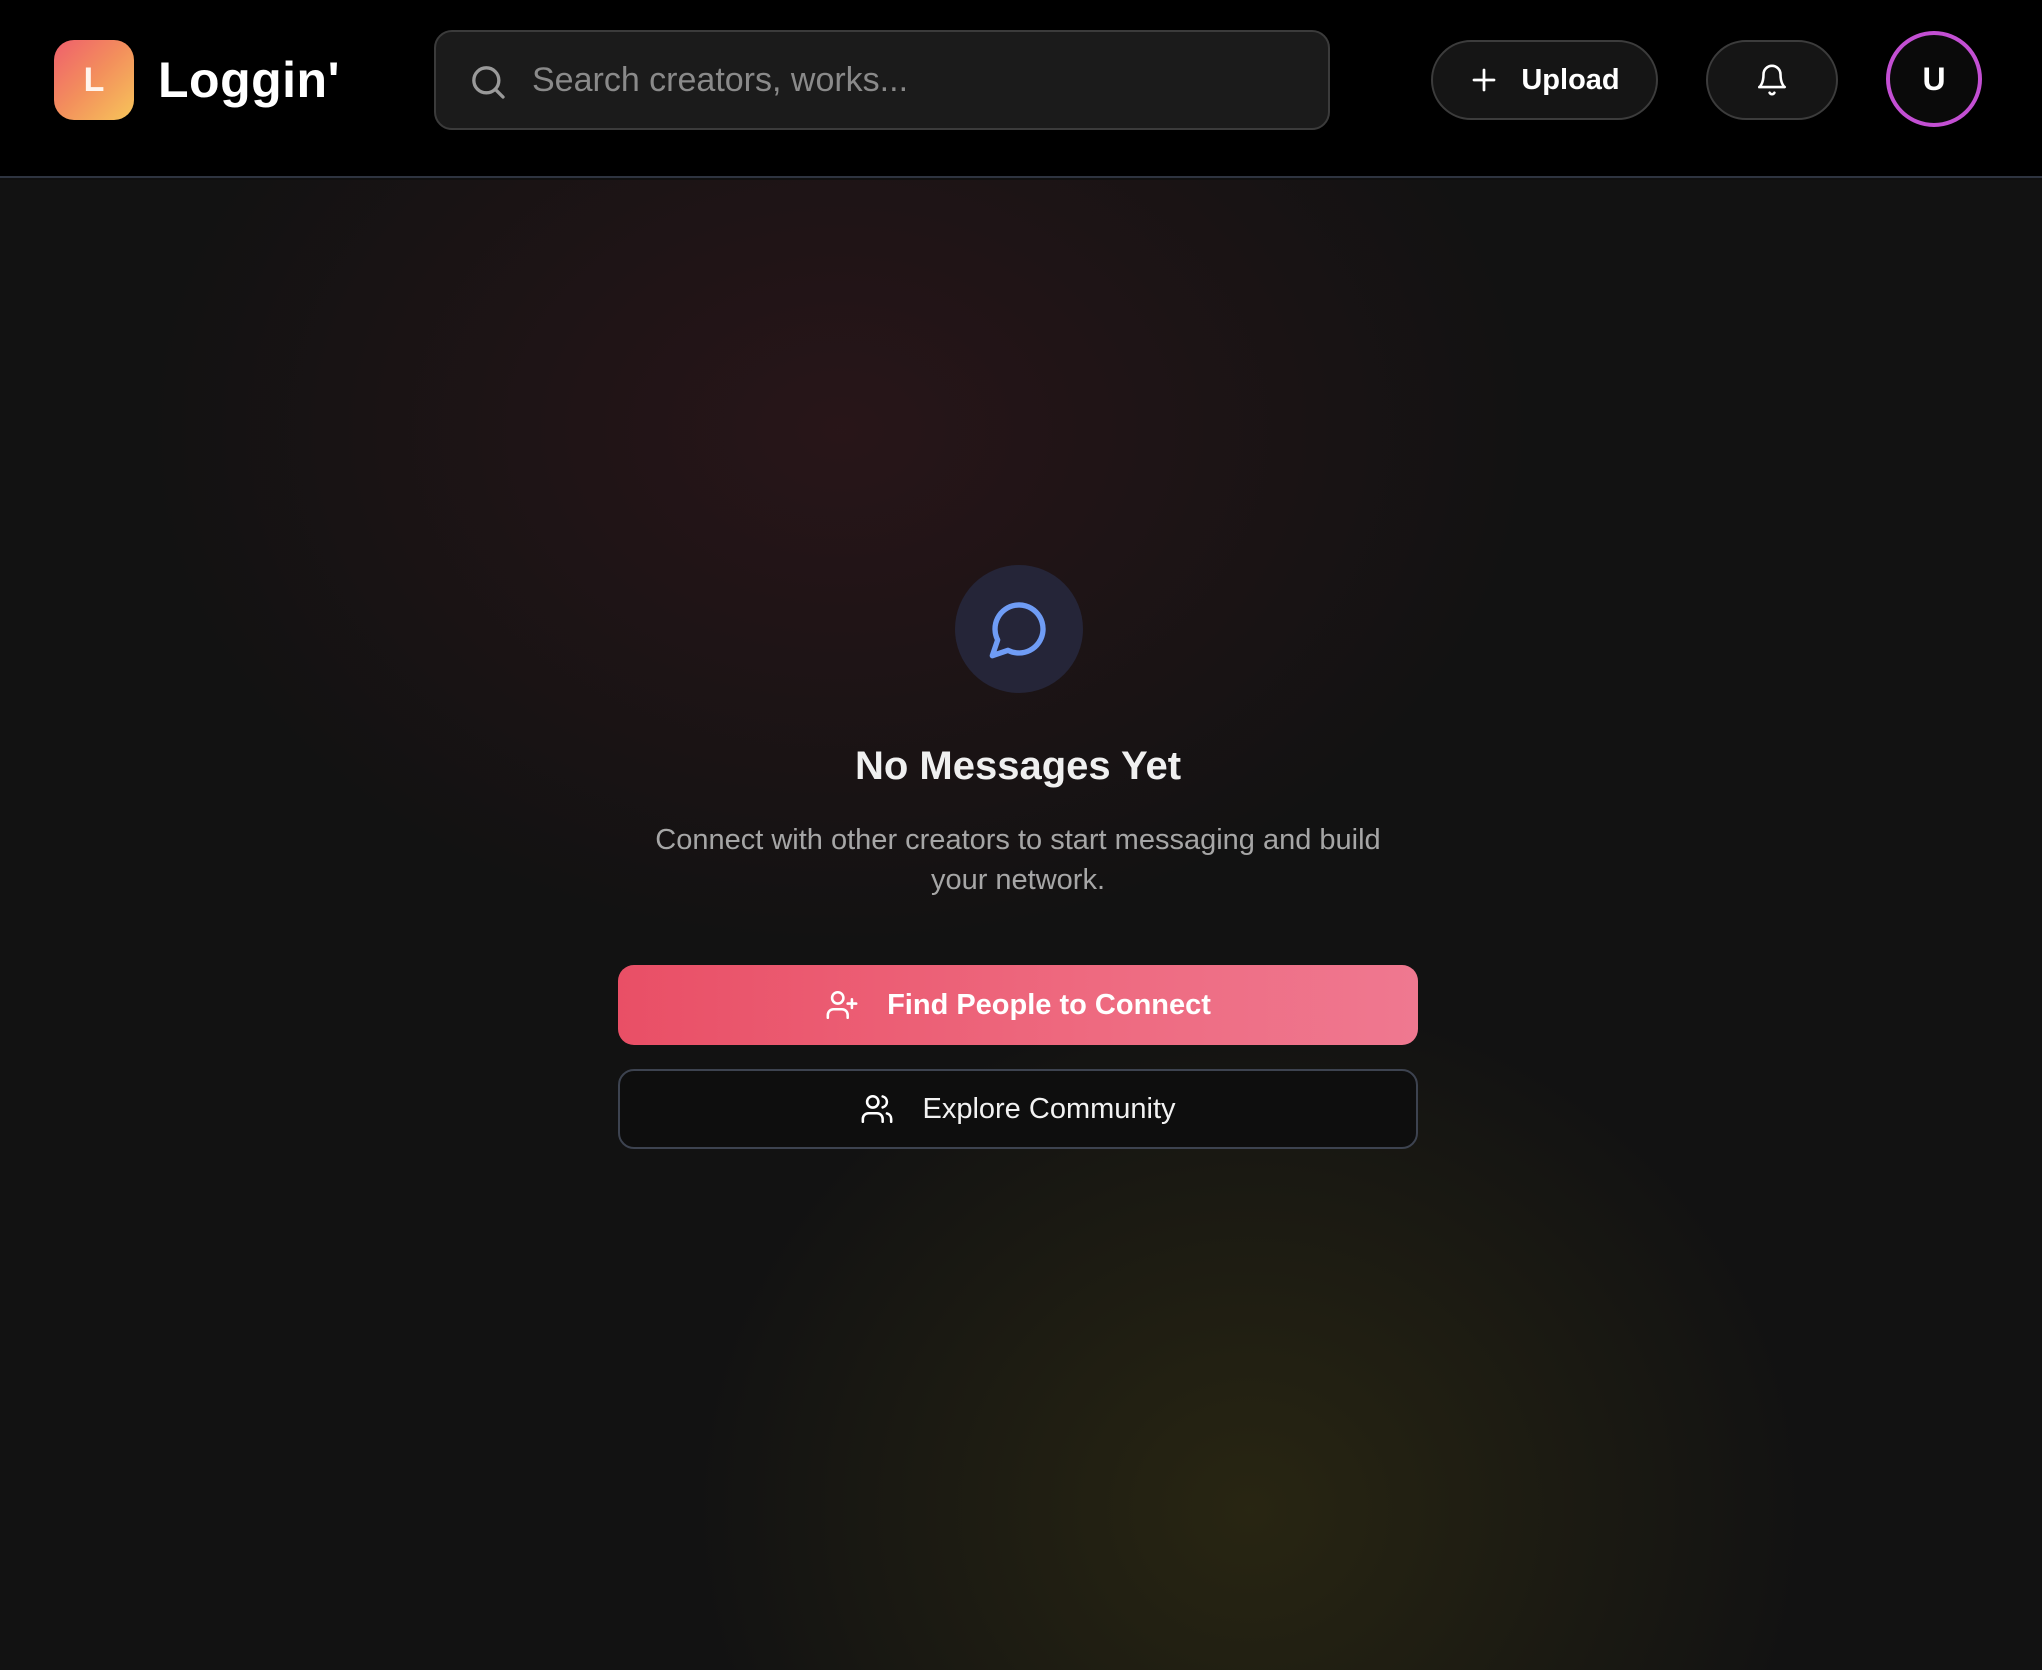  I want to click on explore-community-label: Explore Community, so click(1049, 1108).